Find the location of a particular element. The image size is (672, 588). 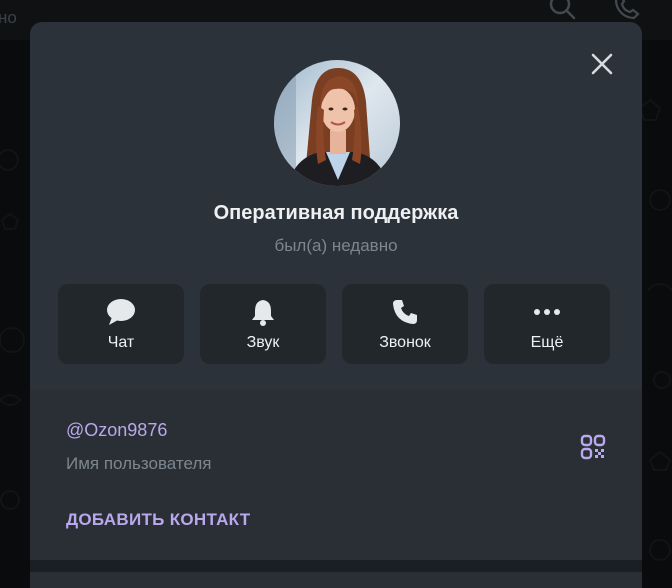

chat-button: Чат is located at coordinates (121, 324).